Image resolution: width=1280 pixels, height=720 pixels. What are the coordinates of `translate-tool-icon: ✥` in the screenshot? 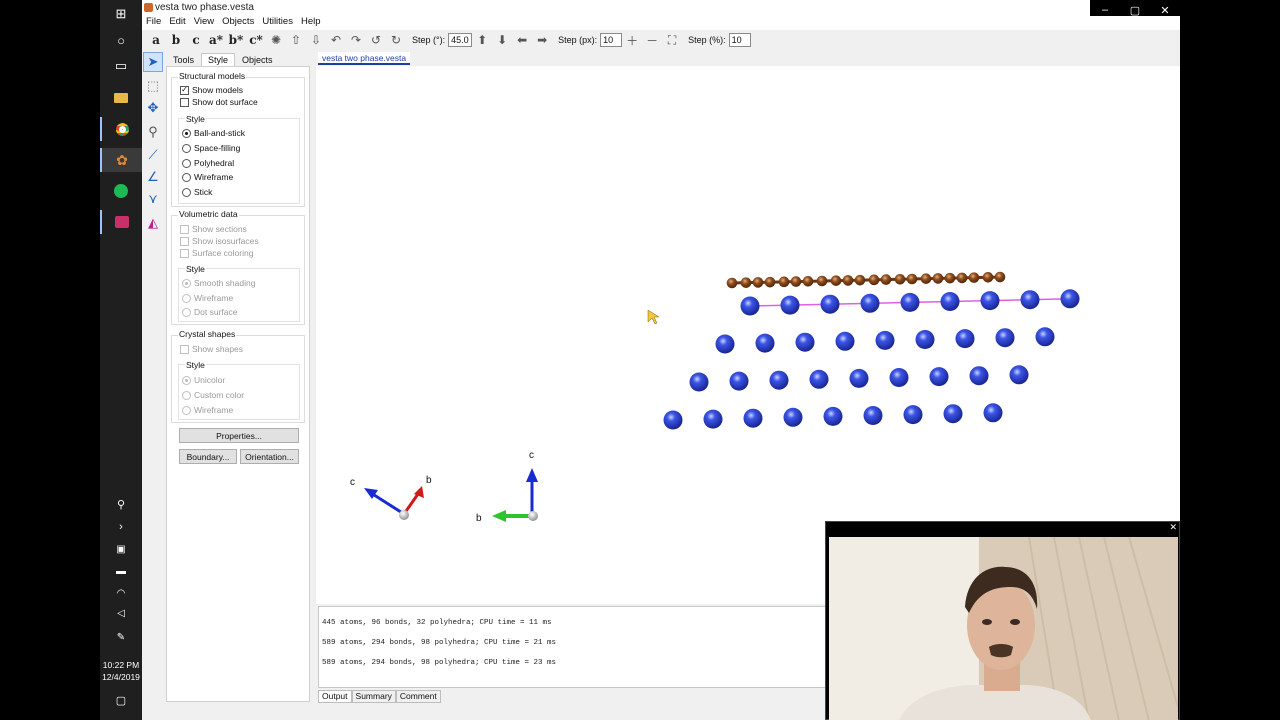 It's located at (153, 108).